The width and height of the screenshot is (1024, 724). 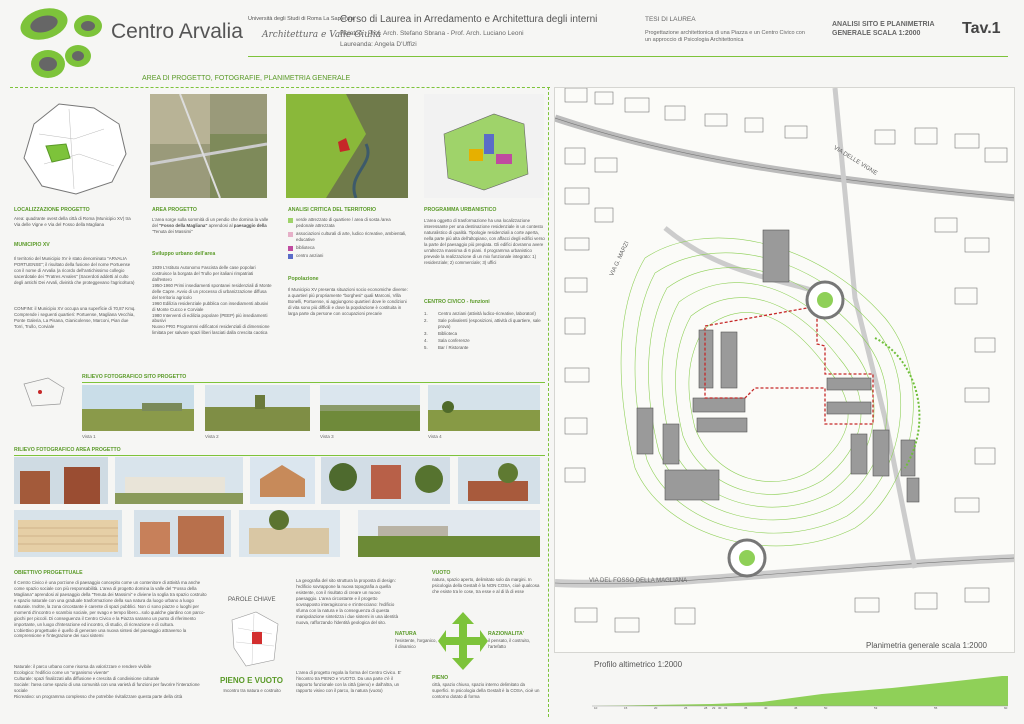 I want to click on section-rule, so click(x=280, y=87).